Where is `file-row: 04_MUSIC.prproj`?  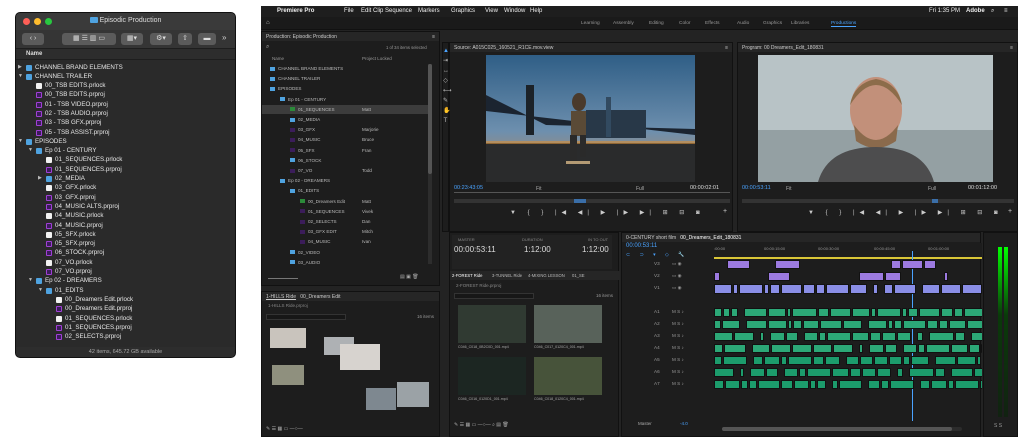
file-row: 04_MUSIC.prproj is located at coordinates (125, 225).